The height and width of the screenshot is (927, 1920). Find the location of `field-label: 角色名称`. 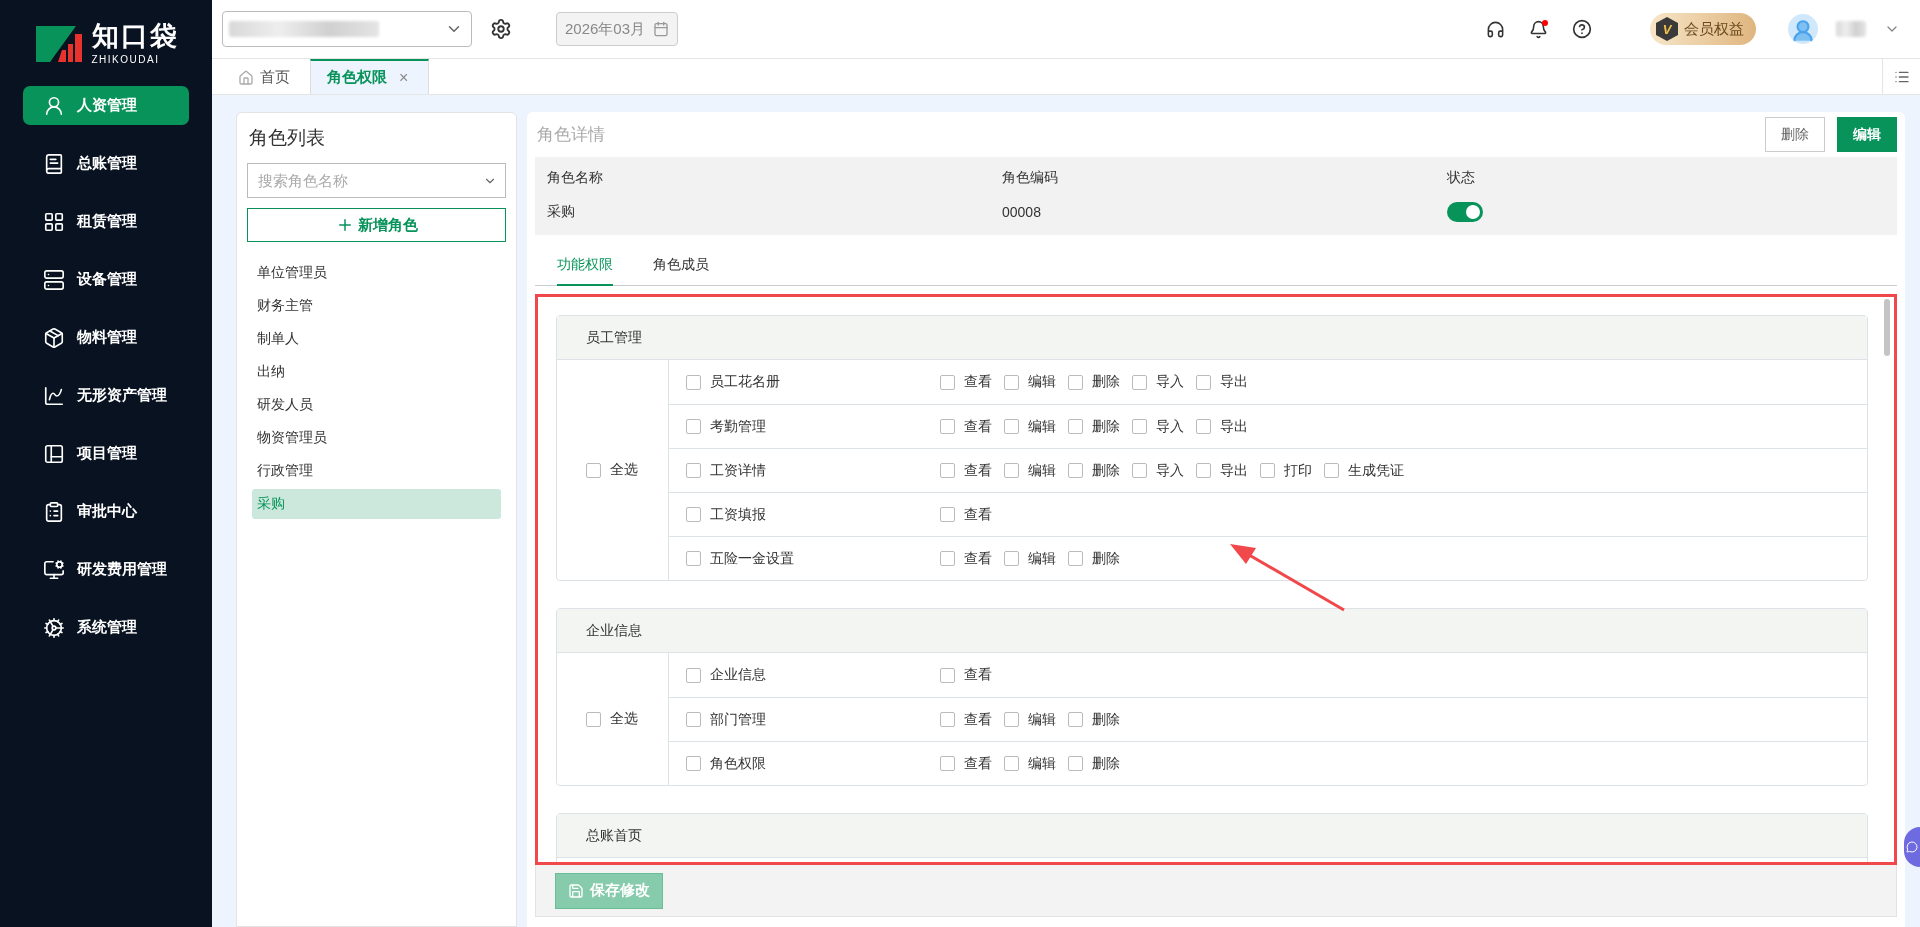

field-label: 角色名称 is located at coordinates (575, 178).